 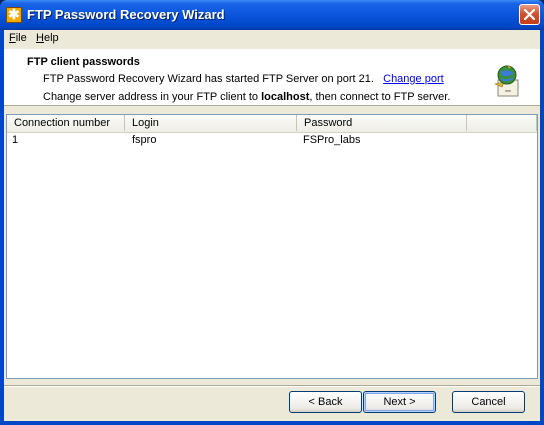 What do you see at coordinates (488, 402) in the screenshot?
I see `cancel-button: Cancel` at bounding box center [488, 402].